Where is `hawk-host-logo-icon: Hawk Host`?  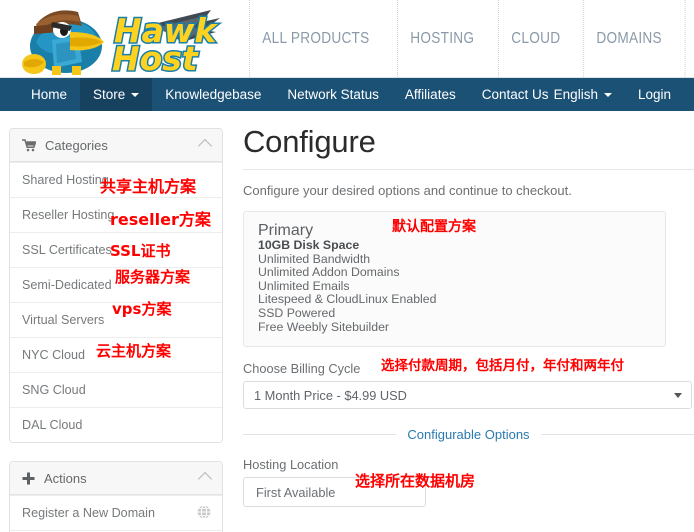
hawk-host-logo-icon: Hawk Host is located at coordinates (121, 43).